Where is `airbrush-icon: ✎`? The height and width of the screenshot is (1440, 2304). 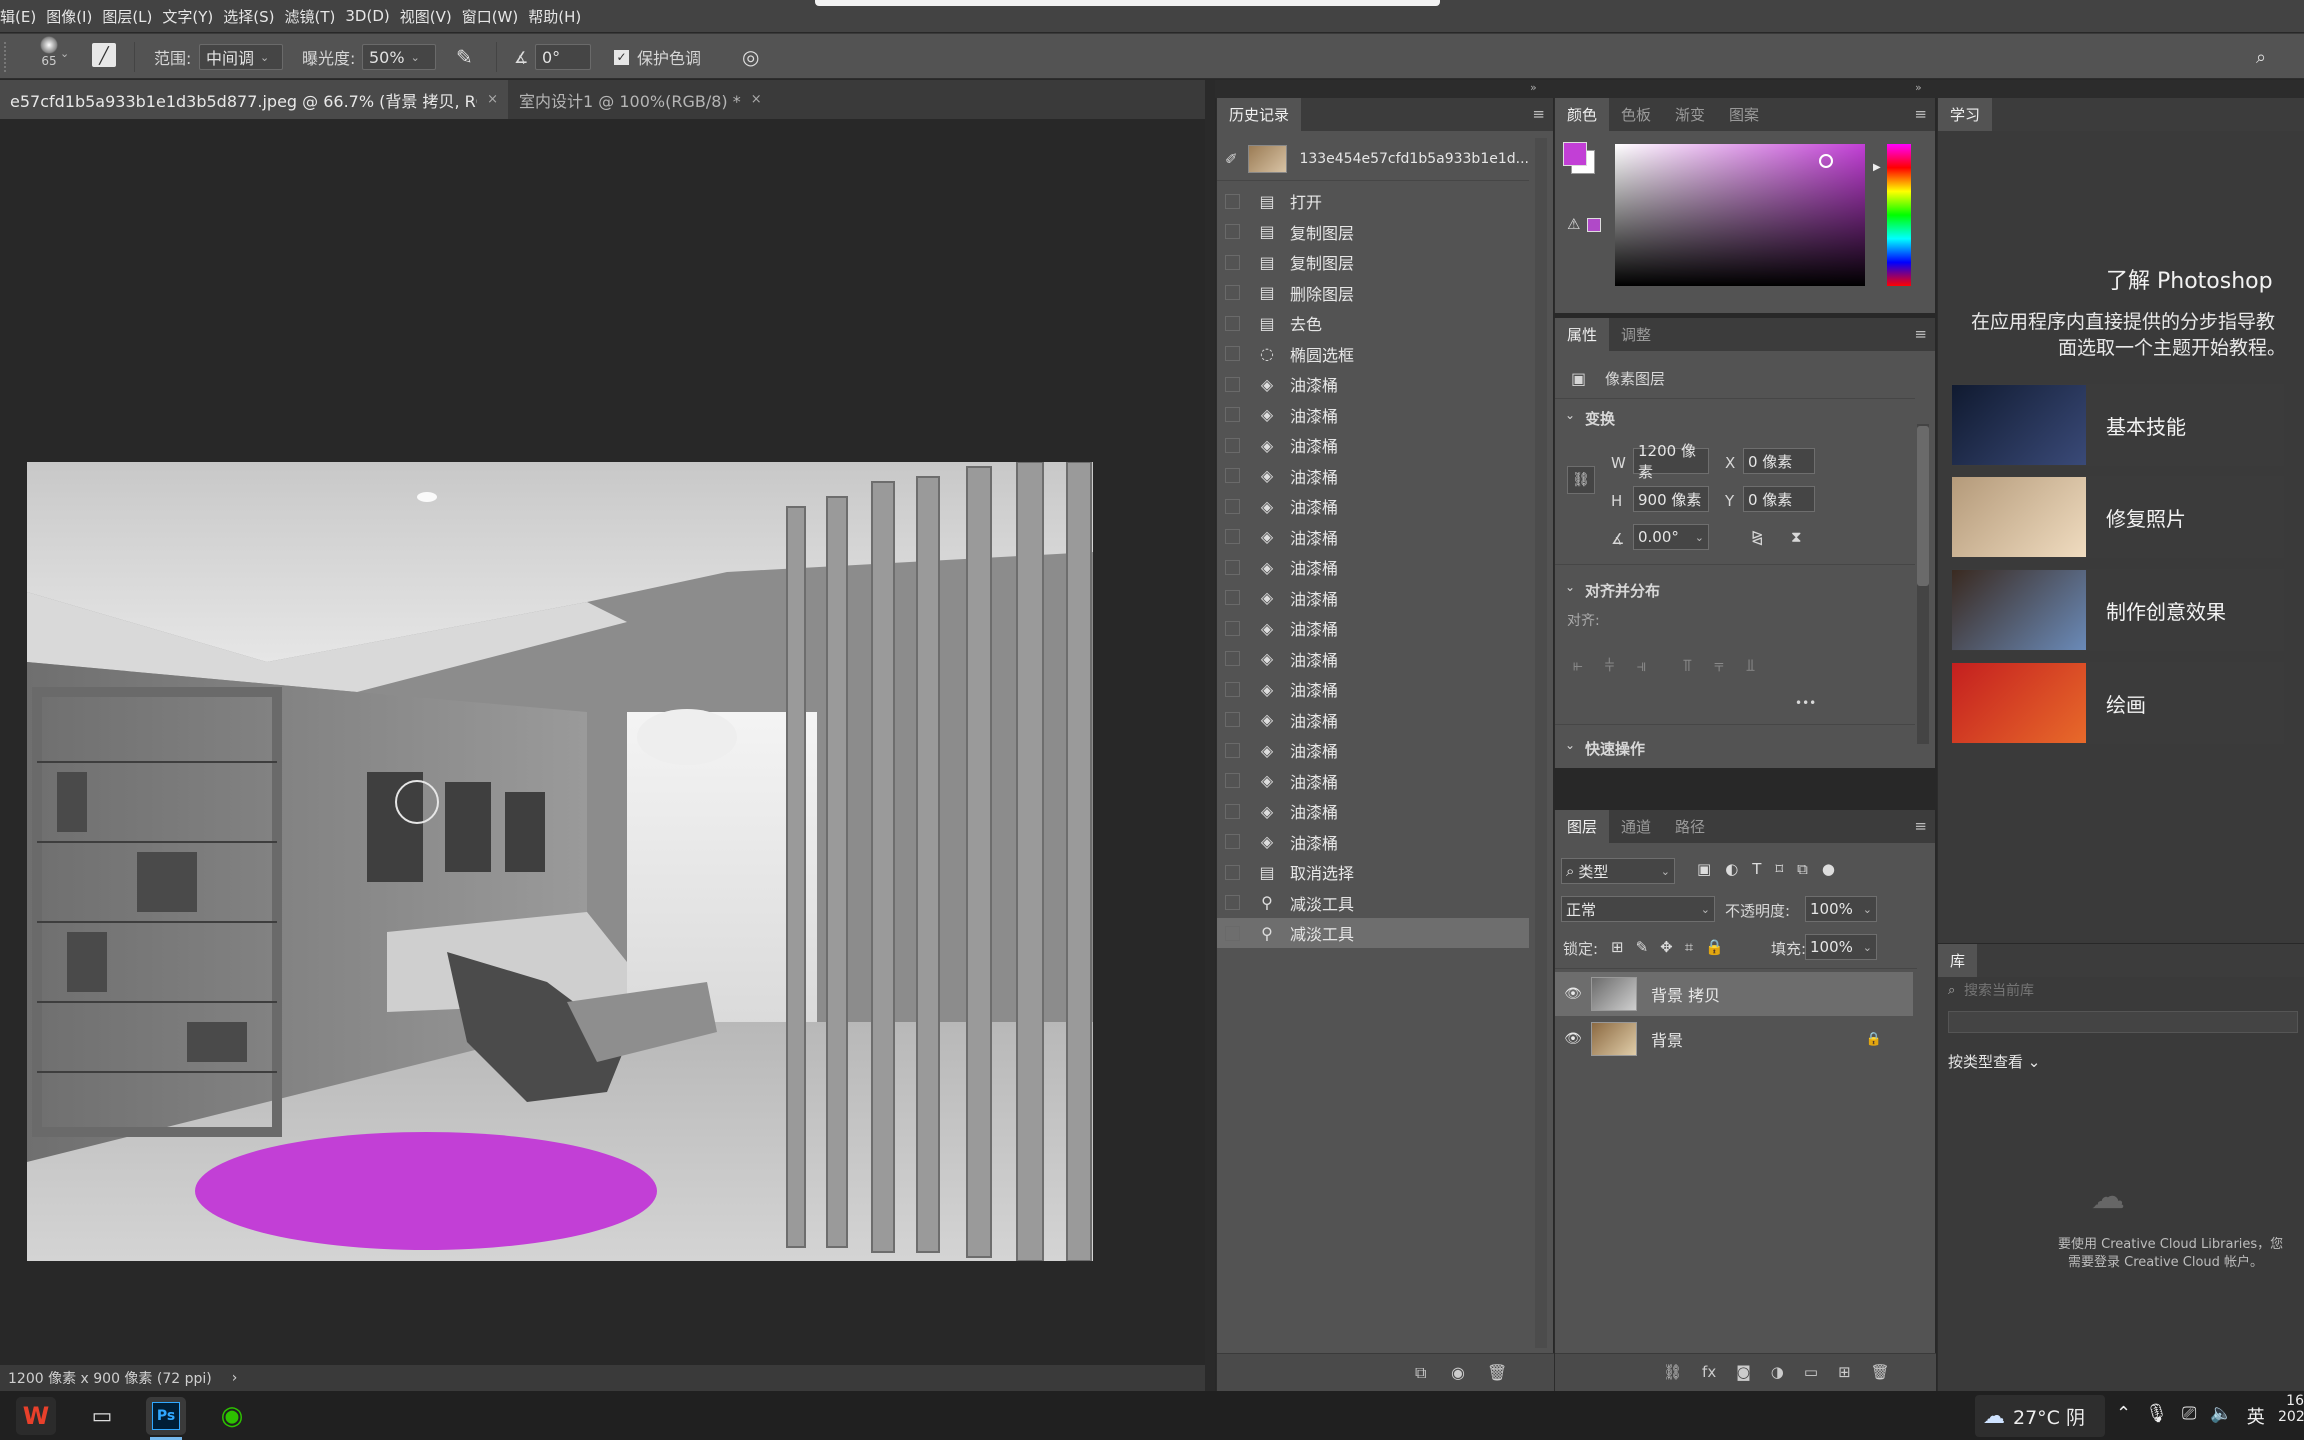
airbrush-icon: ✎ is located at coordinates (464, 57).